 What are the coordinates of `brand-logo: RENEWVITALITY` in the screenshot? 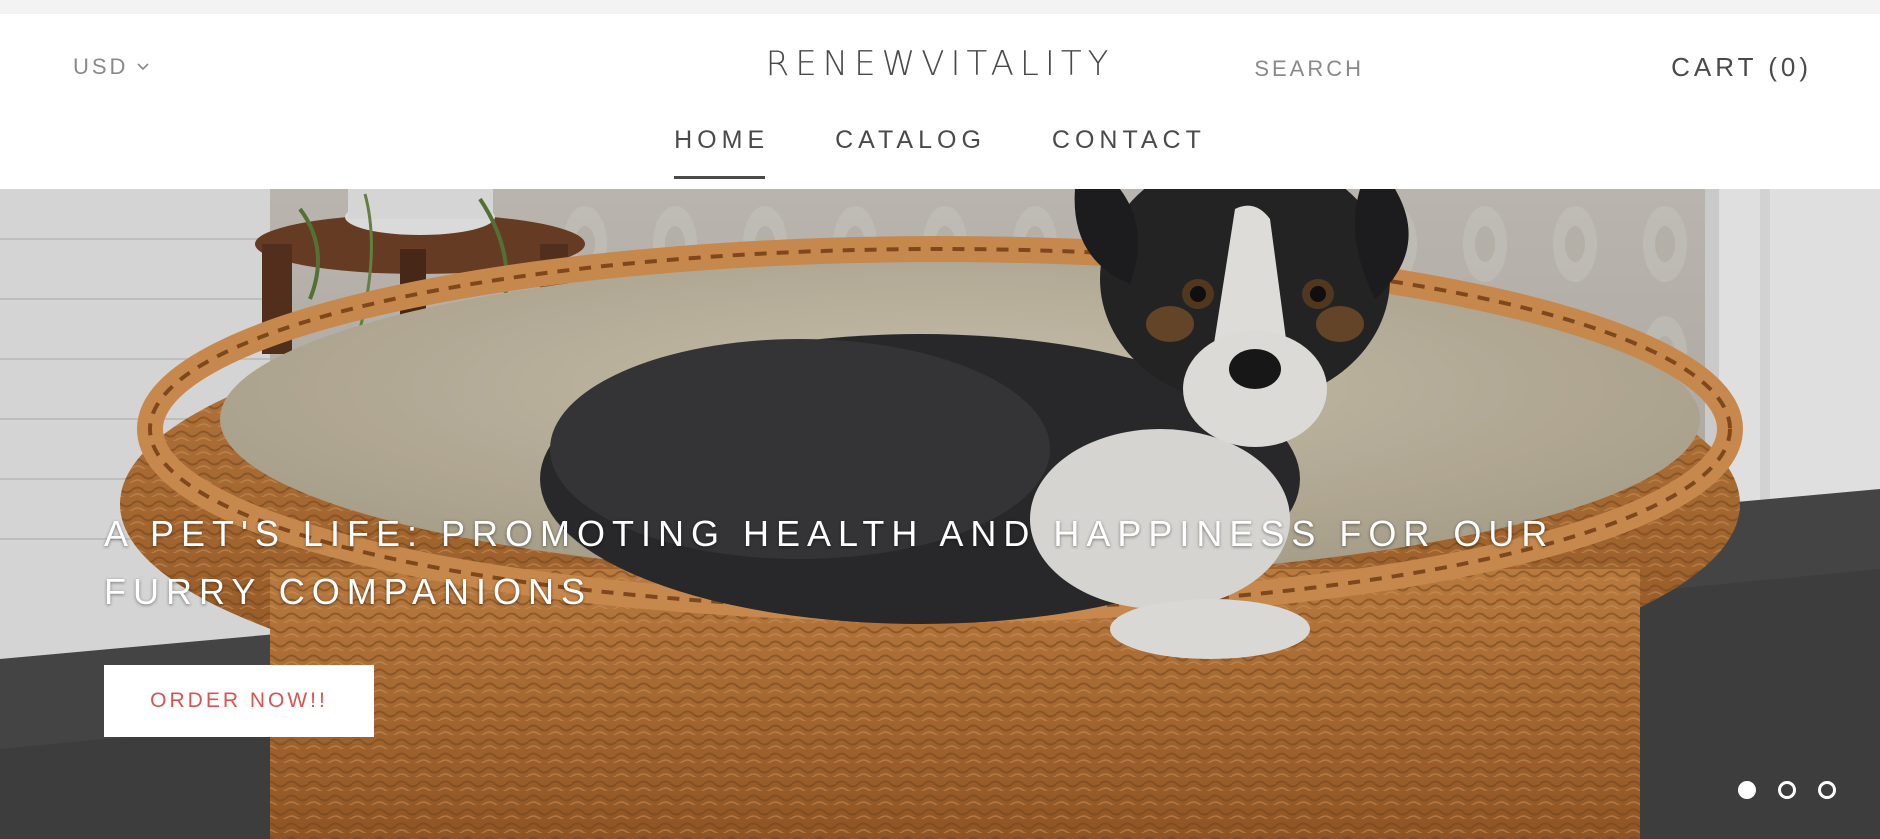 It's located at (940, 64).